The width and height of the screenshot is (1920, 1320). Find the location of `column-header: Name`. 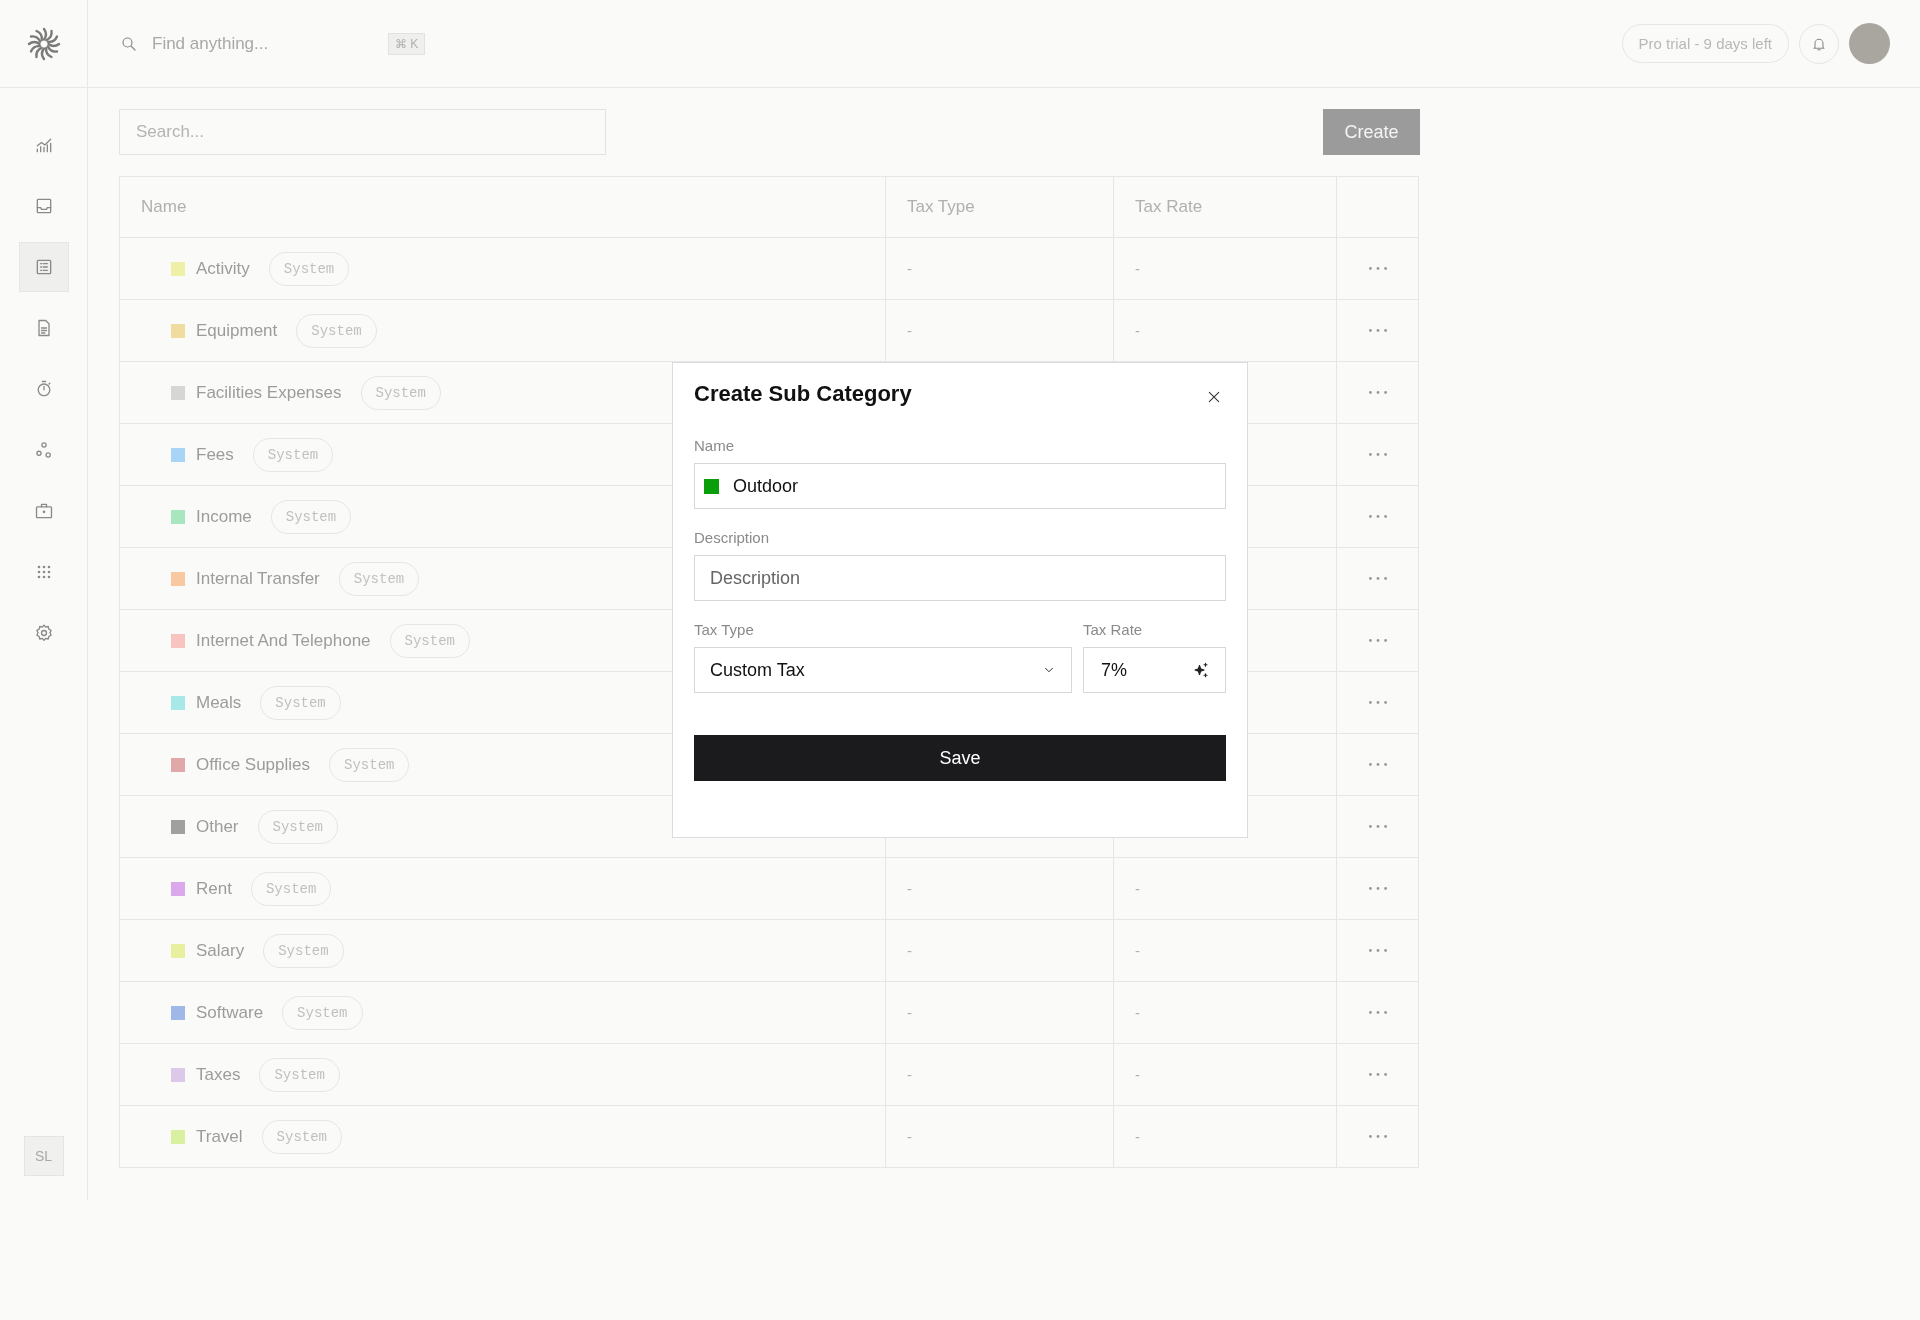

column-header: Name is located at coordinates (164, 207).